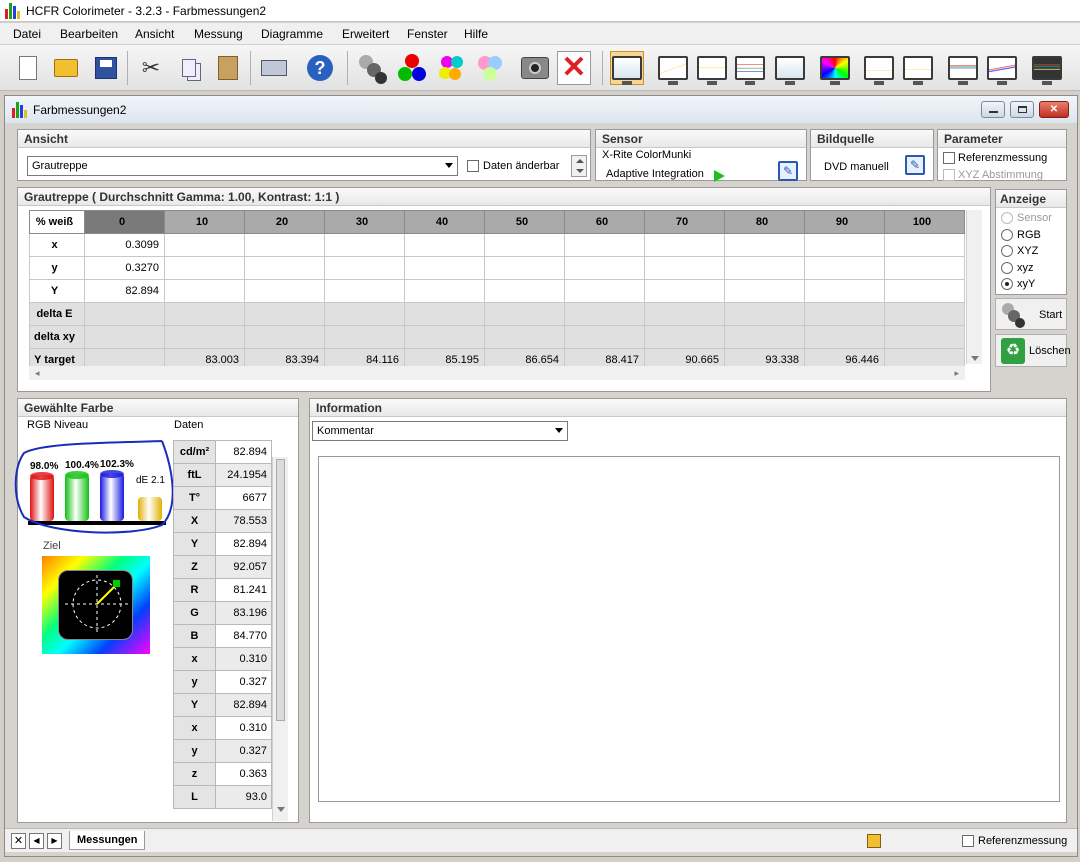  I want to click on ansicht-combo: Grautreppe, so click(242, 166).